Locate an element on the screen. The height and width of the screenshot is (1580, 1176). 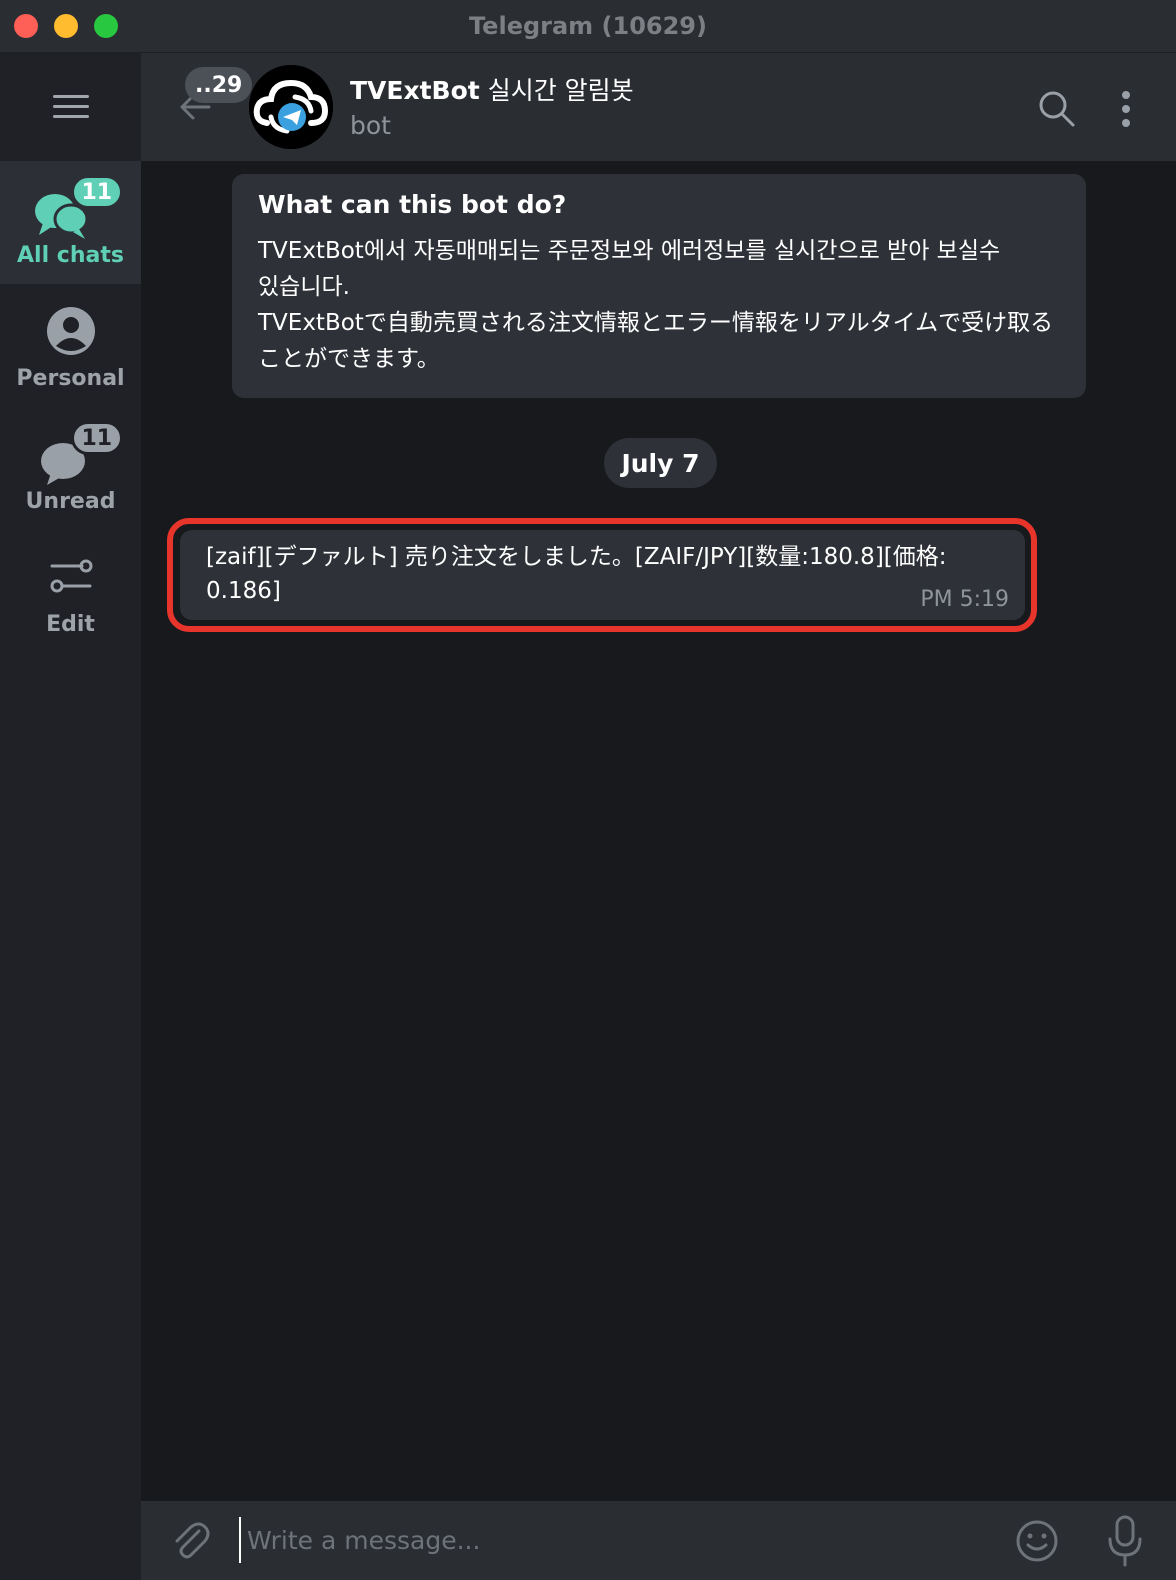
bot-intro-line: 있습니다. is located at coordinates (304, 287).